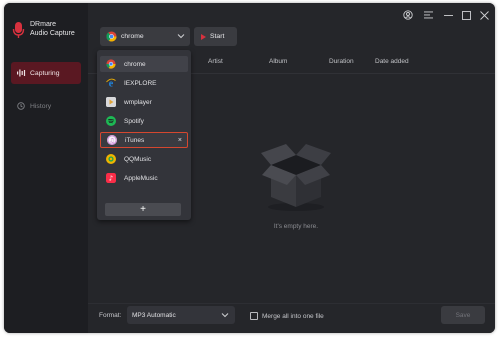 The height and width of the screenshot is (337, 500). Describe the element at coordinates (132, 36) in the screenshot. I see `source-value: chrome` at that location.